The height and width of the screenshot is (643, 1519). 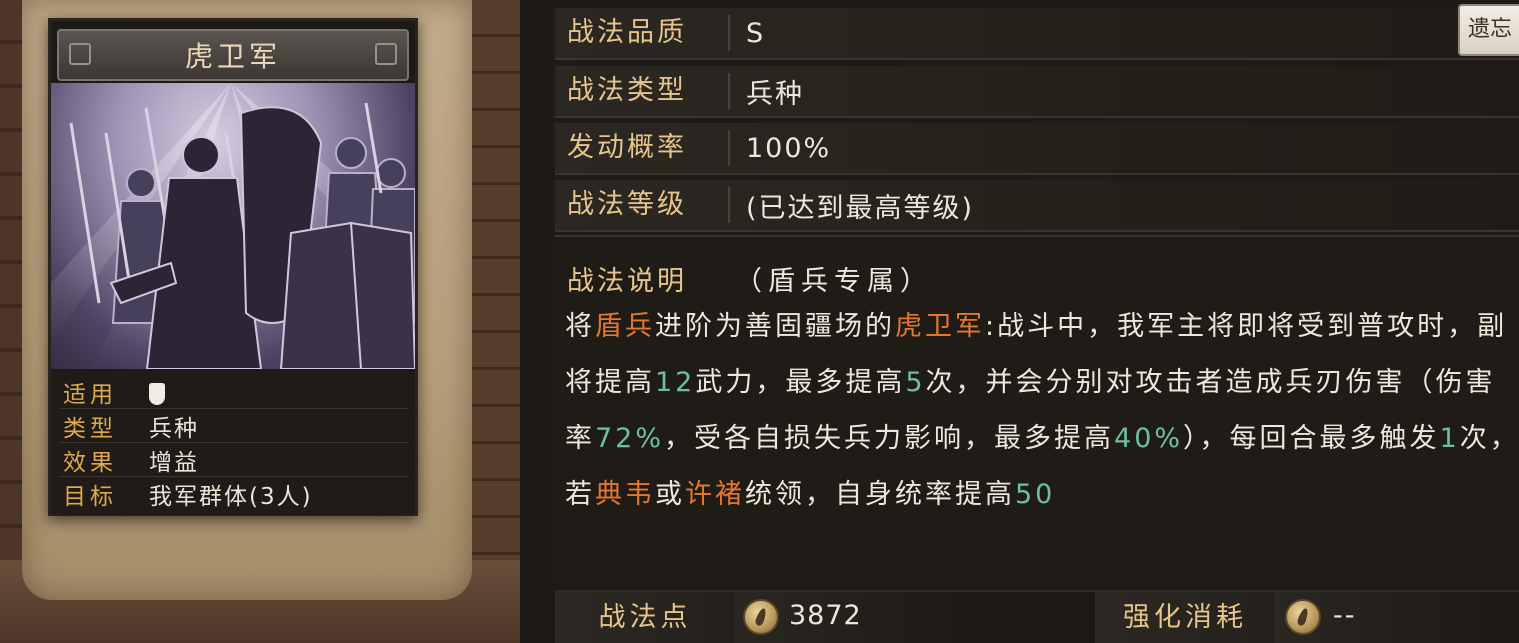 I want to click on highlight-text: 12, so click(x=675, y=382).